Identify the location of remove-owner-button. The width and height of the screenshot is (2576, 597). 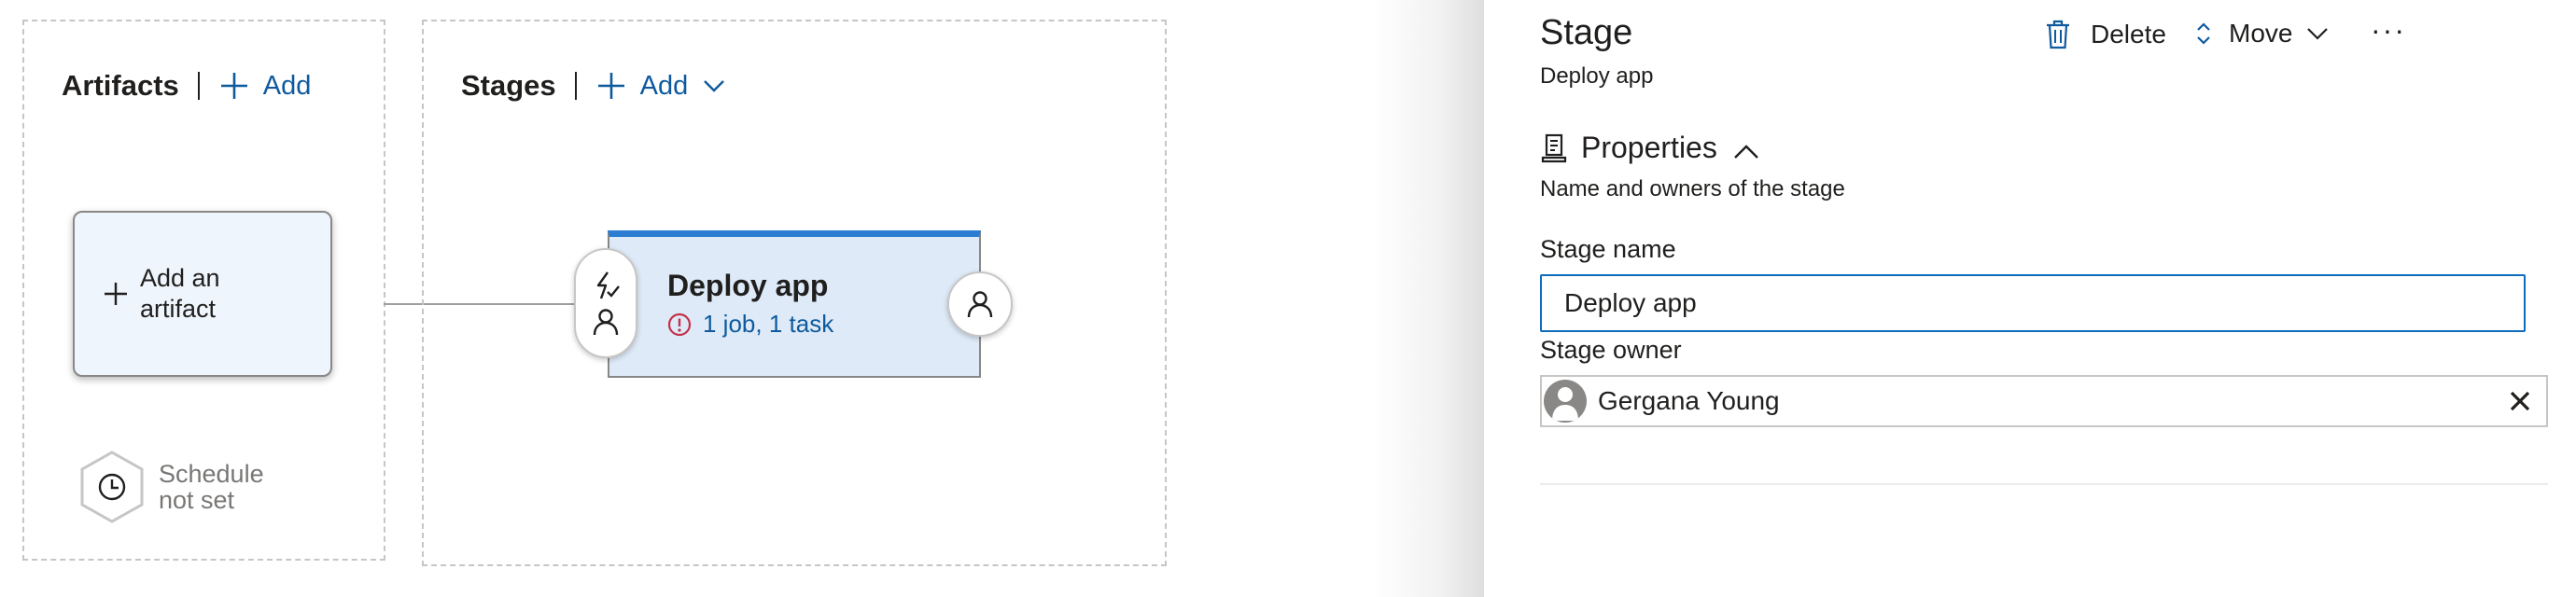
(2520, 403).